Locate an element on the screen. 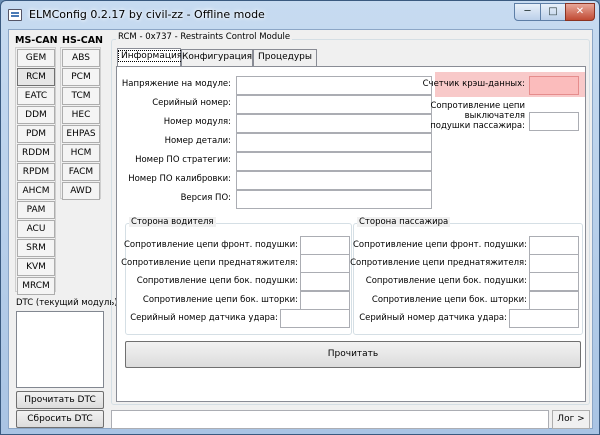 Image resolution: width=600 pixels, height=435 pixels. clear-dtc-button: Сбросить DTC is located at coordinates (60, 419).